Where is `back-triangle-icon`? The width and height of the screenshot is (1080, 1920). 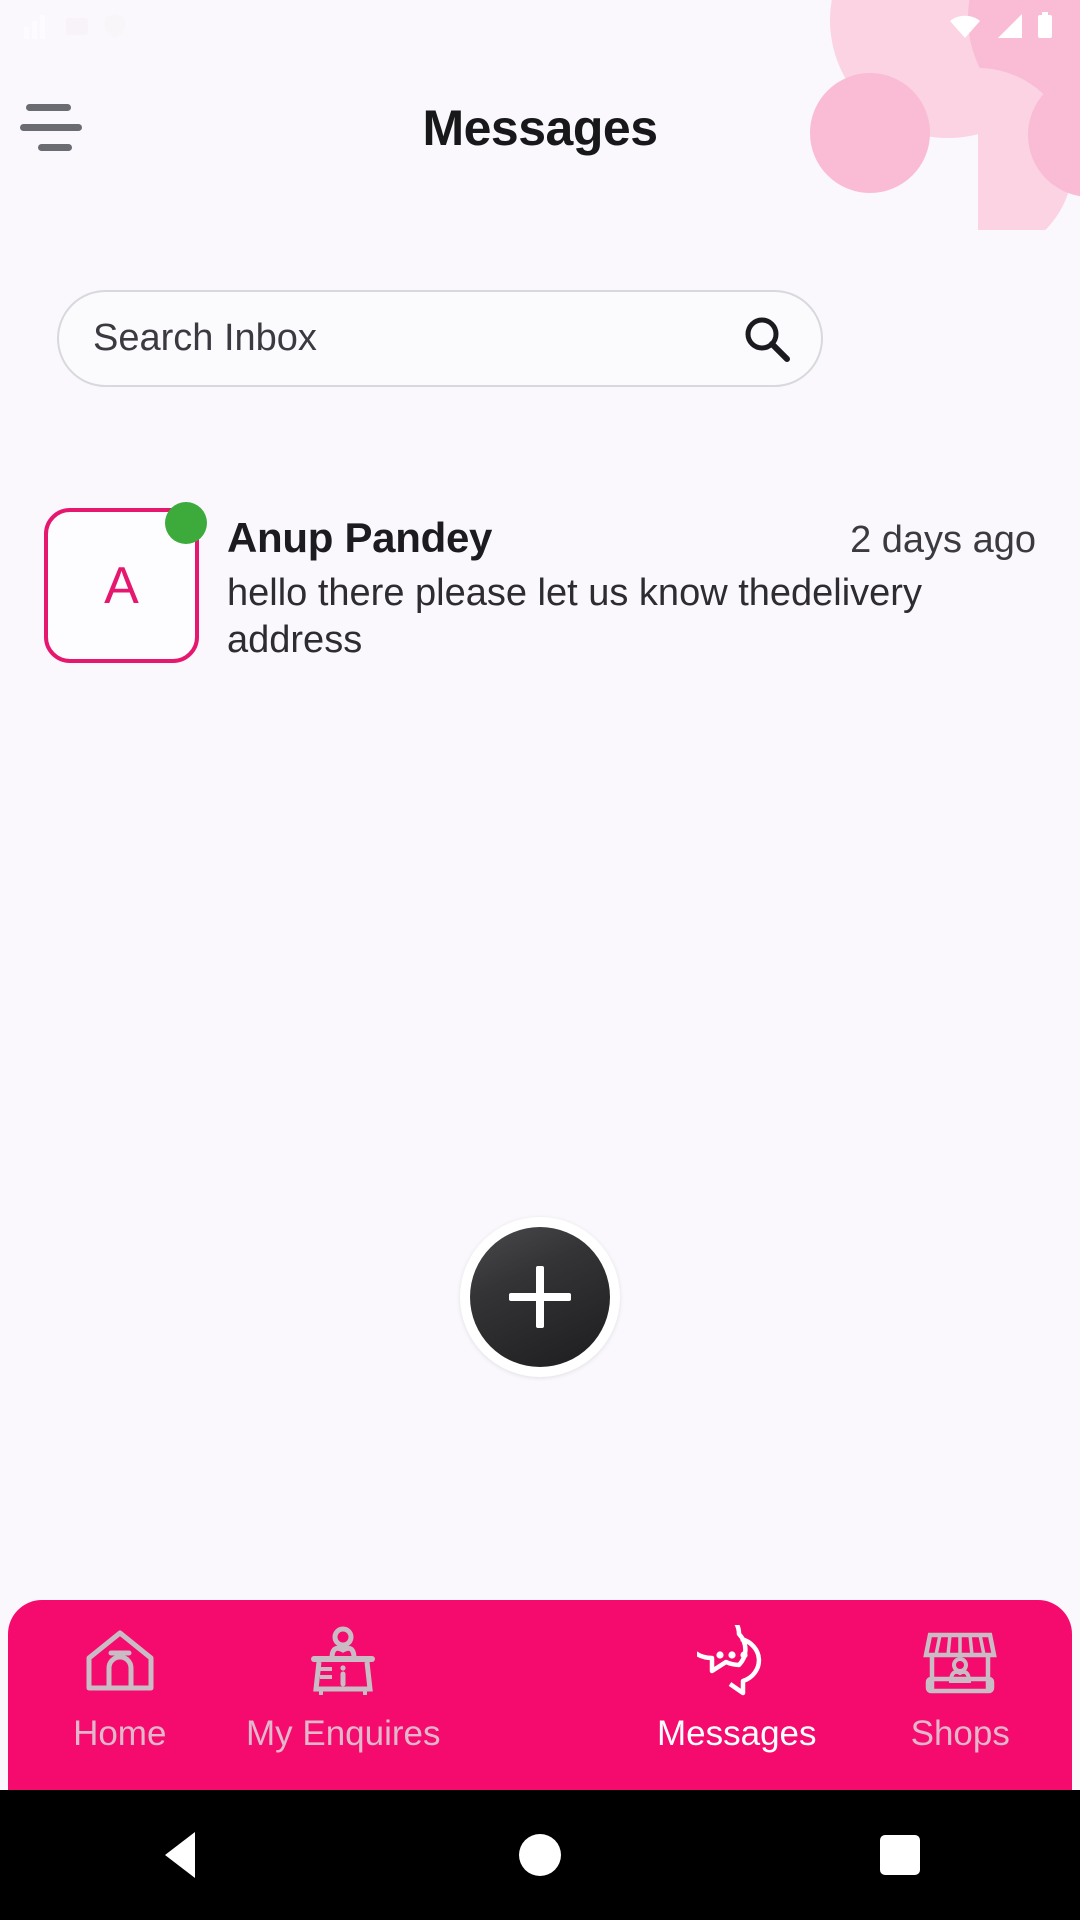
back-triangle-icon is located at coordinates (180, 1855).